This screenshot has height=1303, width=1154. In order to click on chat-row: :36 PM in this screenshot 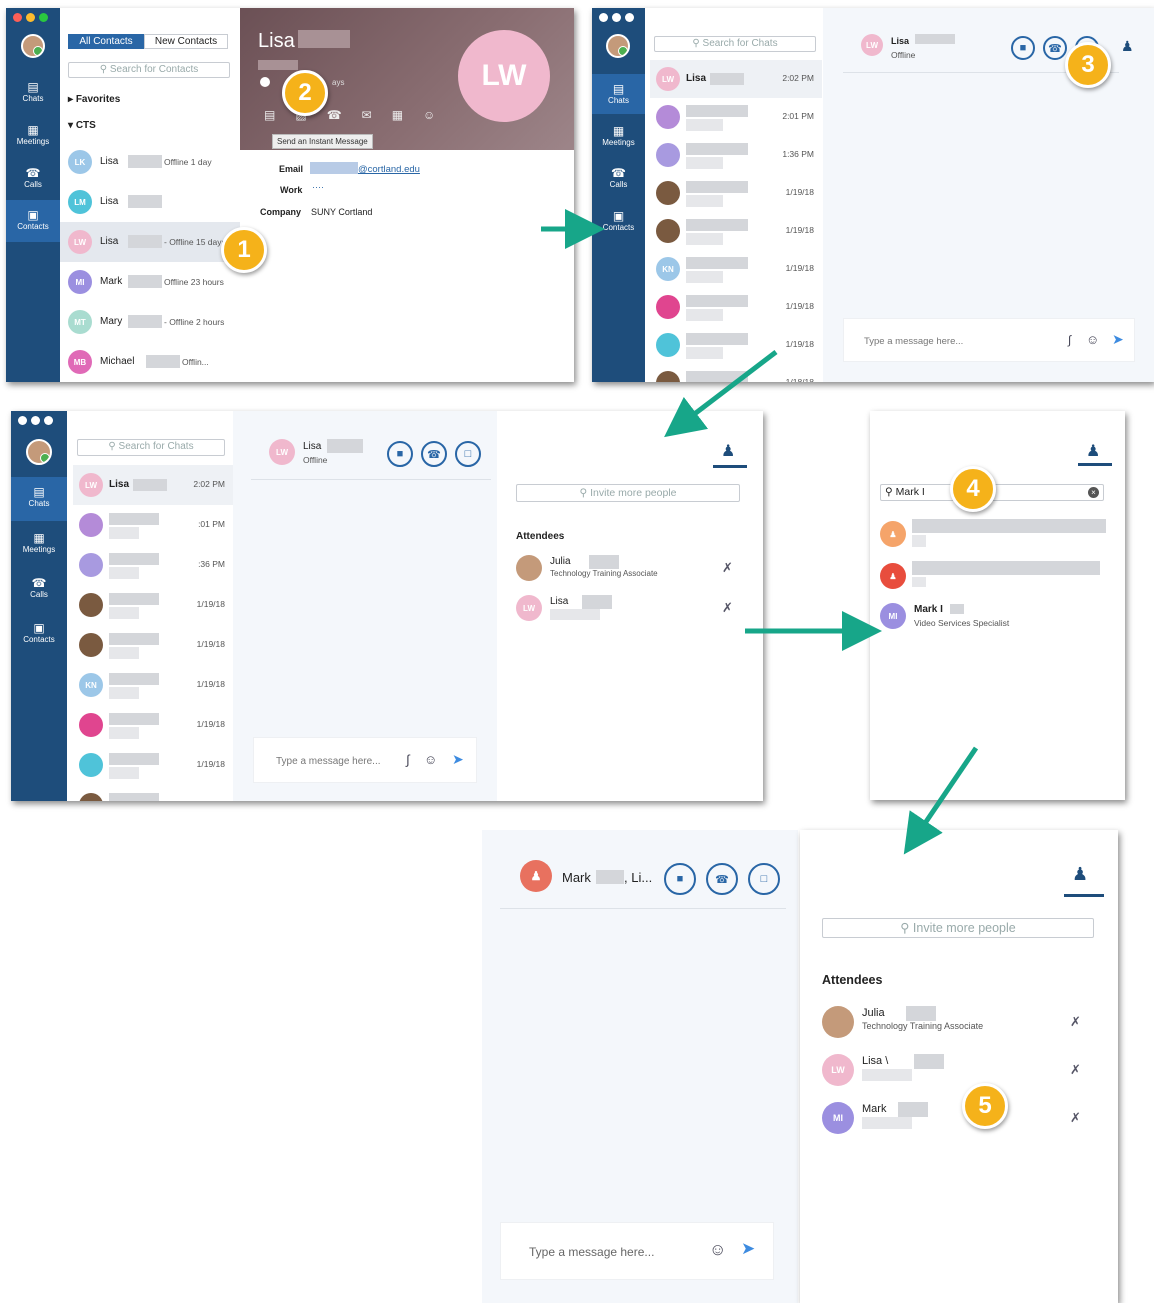, I will do `click(153, 565)`.